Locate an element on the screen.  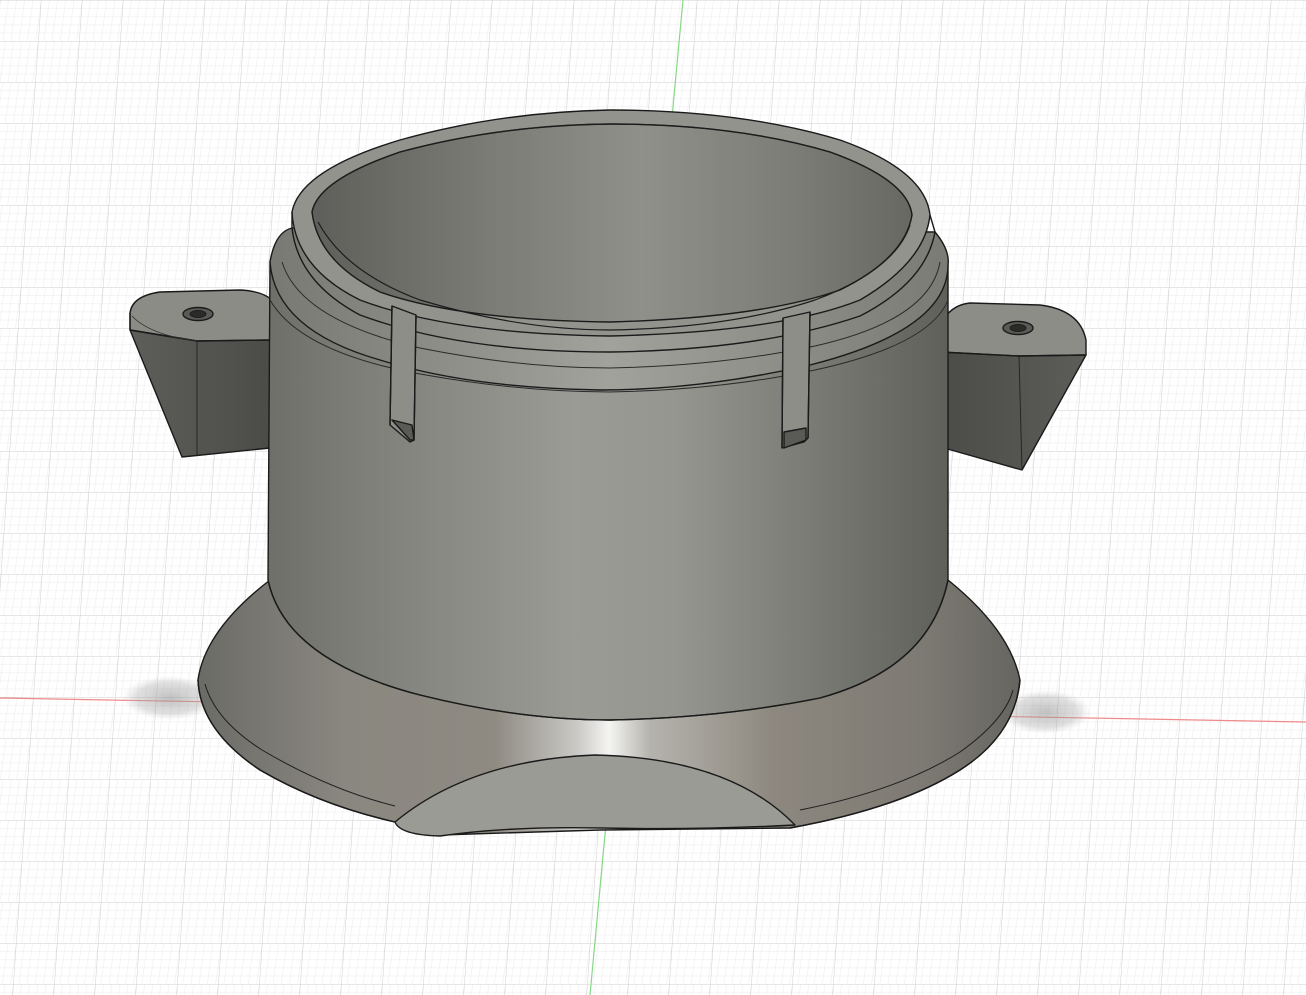
left-slot-clip is located at coordinates (403, 374).